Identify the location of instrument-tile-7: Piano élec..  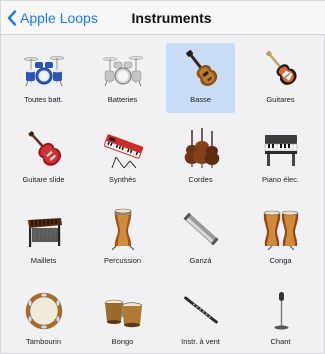
(280, 158).